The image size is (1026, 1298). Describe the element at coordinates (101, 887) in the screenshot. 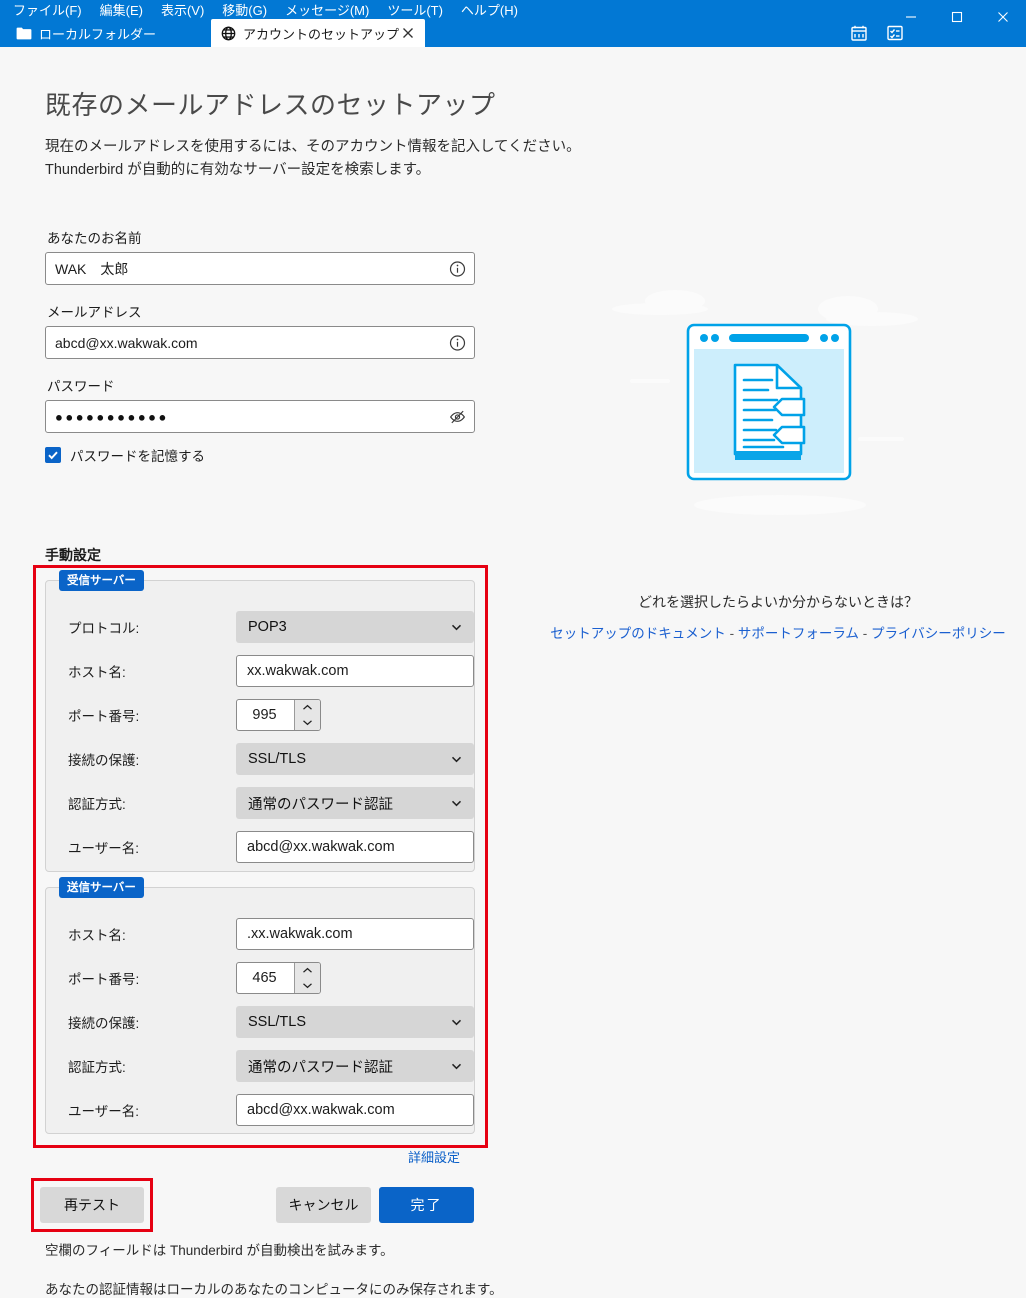

I see `outgoing-server-legend: 送信サーバー` at that location.